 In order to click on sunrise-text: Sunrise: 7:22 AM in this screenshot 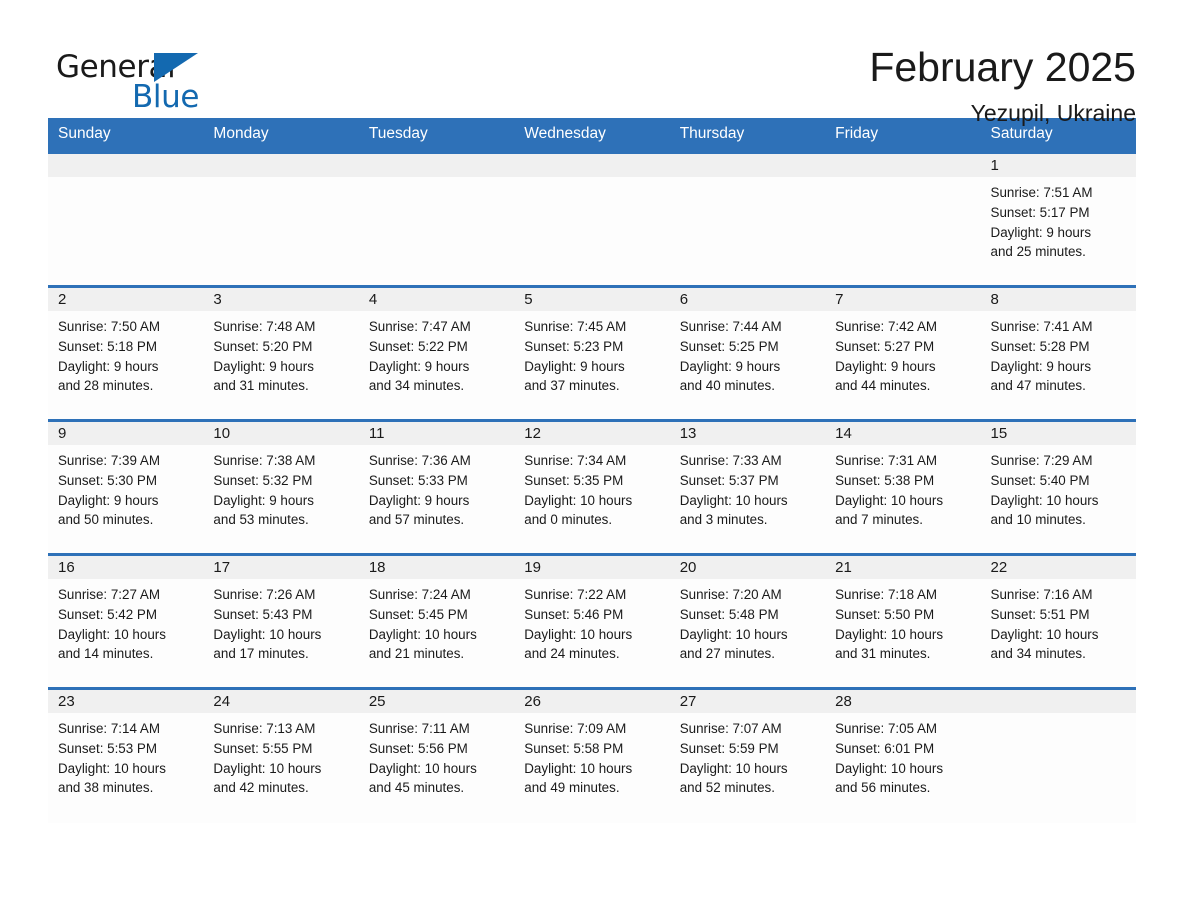, I will do `click(575, 594)`.